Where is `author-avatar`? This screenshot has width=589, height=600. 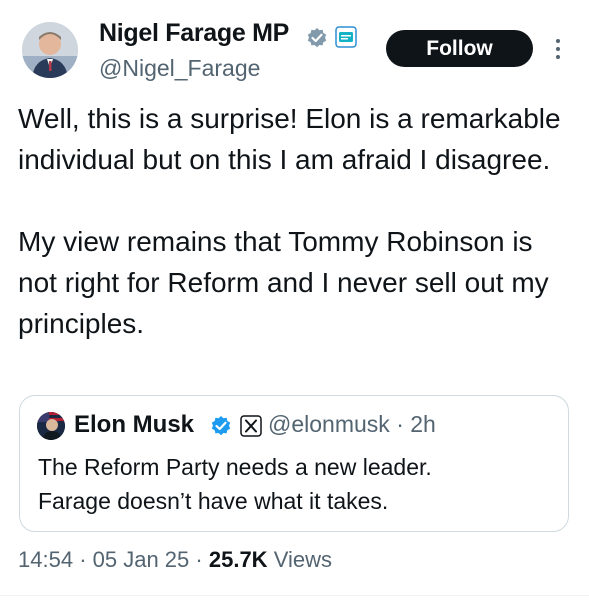
author-avatar is located at coordinates (50, 50).